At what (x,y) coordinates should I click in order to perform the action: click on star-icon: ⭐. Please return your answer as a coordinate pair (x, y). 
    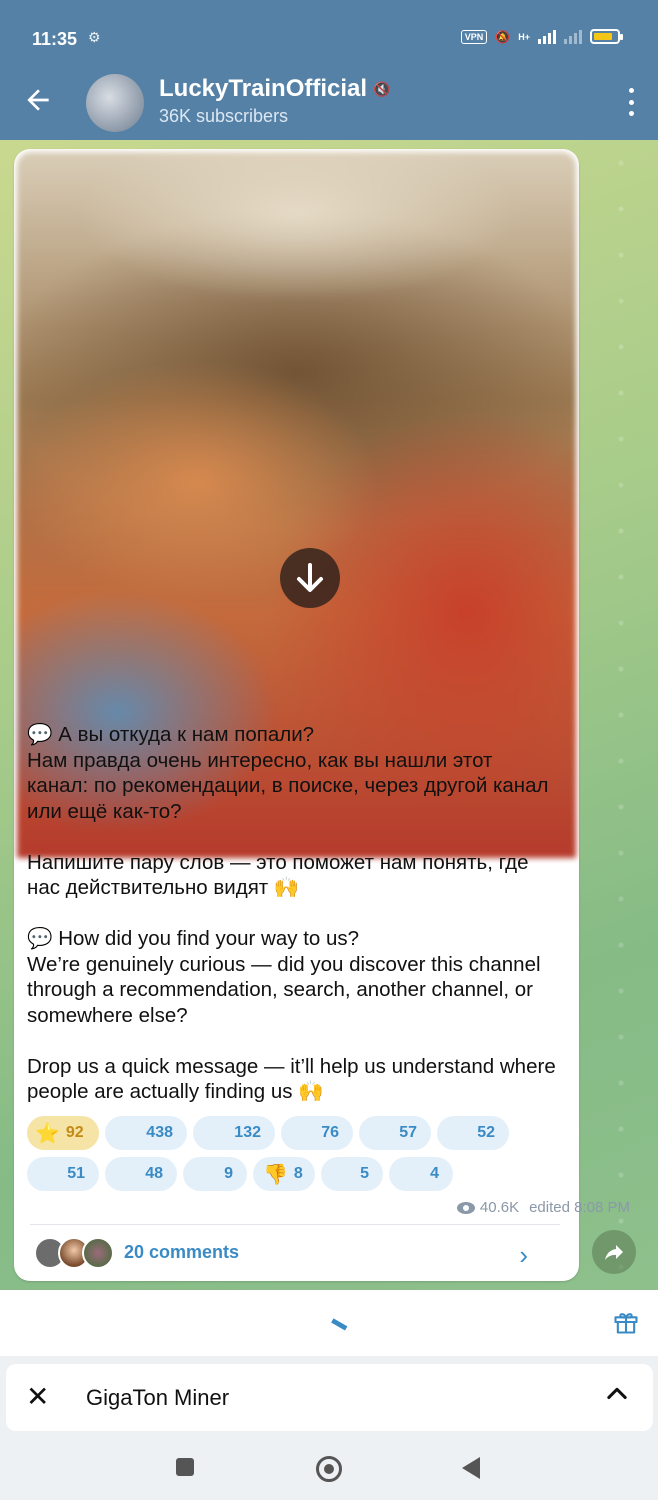
    Looking at the image, I should click on (47, 1133).